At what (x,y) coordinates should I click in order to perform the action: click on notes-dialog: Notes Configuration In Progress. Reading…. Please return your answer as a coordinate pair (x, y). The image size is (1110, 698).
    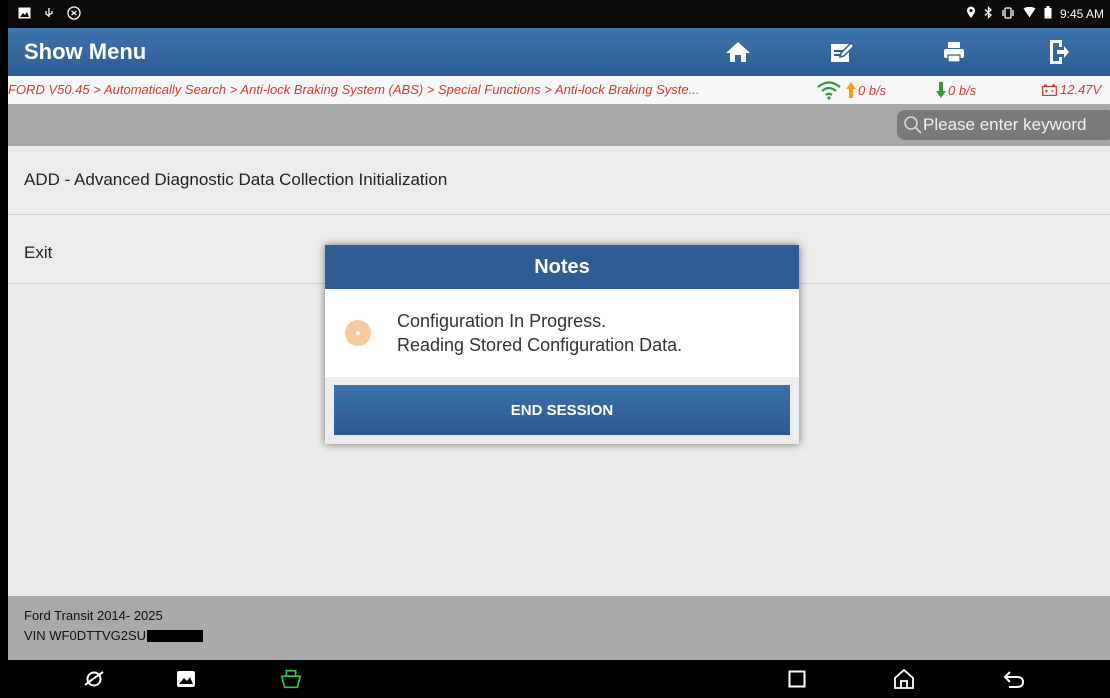
    Looking at the image, I should click on (562, 344).